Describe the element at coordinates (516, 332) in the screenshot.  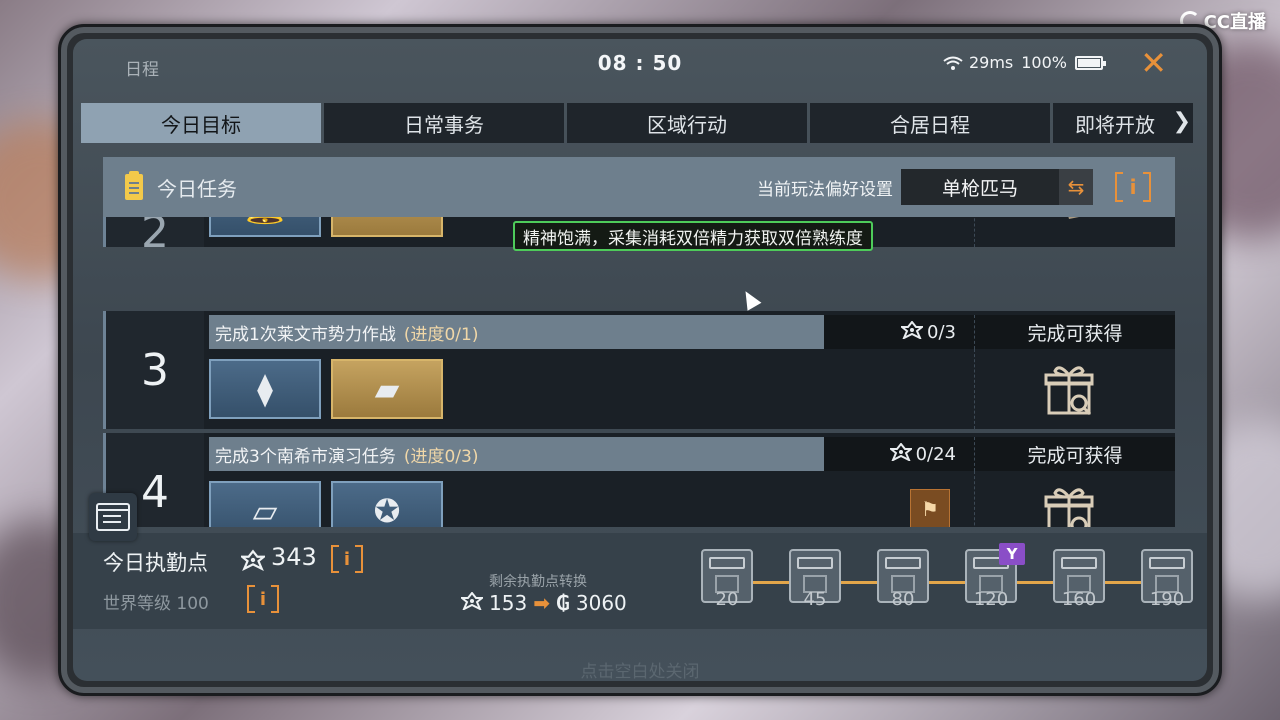
I see `task-title: 完成1次莱文市势力作战 (进度0/1)` at that location.